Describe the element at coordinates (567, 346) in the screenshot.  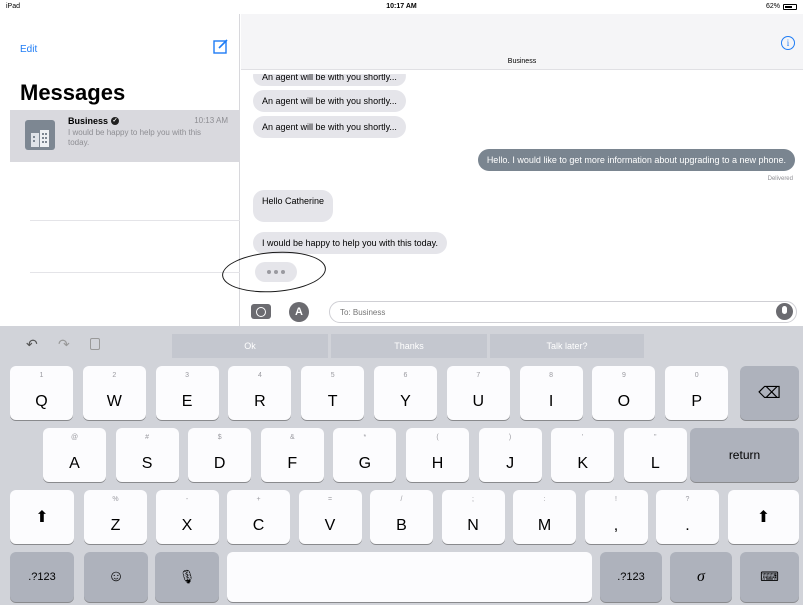
I see `suggestion-talk-later: Talk later?` at that location.